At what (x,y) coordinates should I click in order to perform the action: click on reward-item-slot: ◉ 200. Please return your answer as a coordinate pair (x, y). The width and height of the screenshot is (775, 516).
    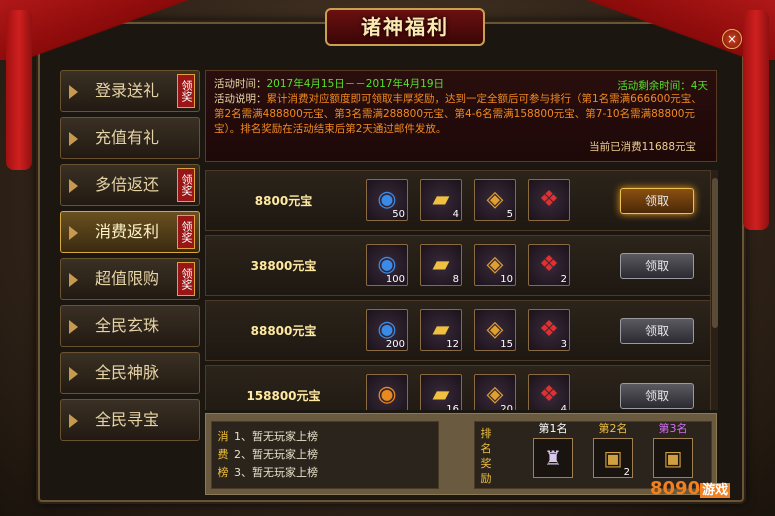
    Looking at the image, I should click on (387, 330).